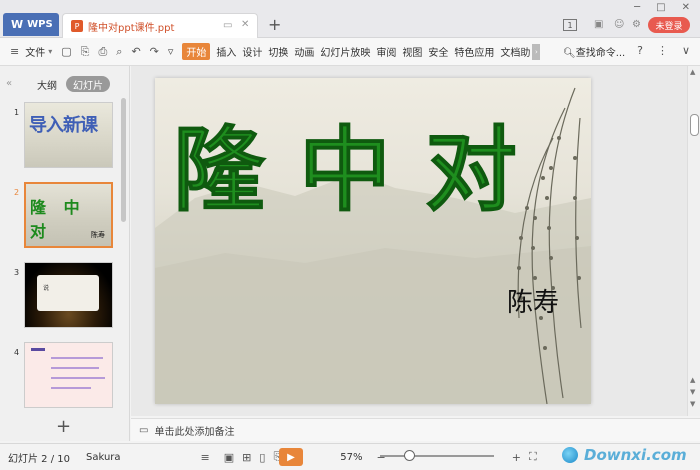 The image size is (700, 470). What do you see at coordinates (686, 50) in the screenshot?
I see `collapse-ribbon-icon: ∨` at bounding box center [686, 50].